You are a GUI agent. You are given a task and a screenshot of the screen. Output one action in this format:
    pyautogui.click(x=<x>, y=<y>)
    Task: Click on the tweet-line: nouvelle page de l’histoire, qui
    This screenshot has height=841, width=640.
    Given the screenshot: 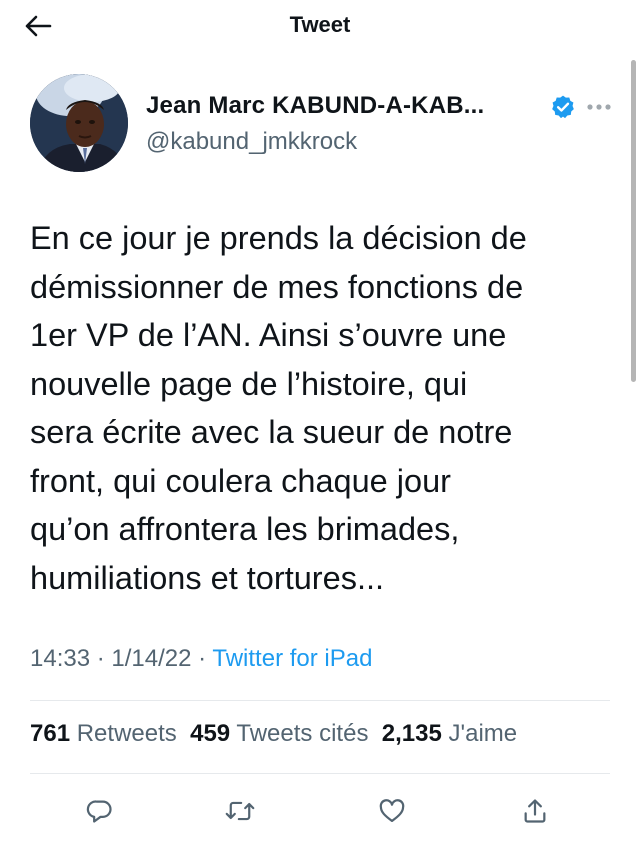 What is the action you would take?
    pyautogui.click(x=249, y=383)
    